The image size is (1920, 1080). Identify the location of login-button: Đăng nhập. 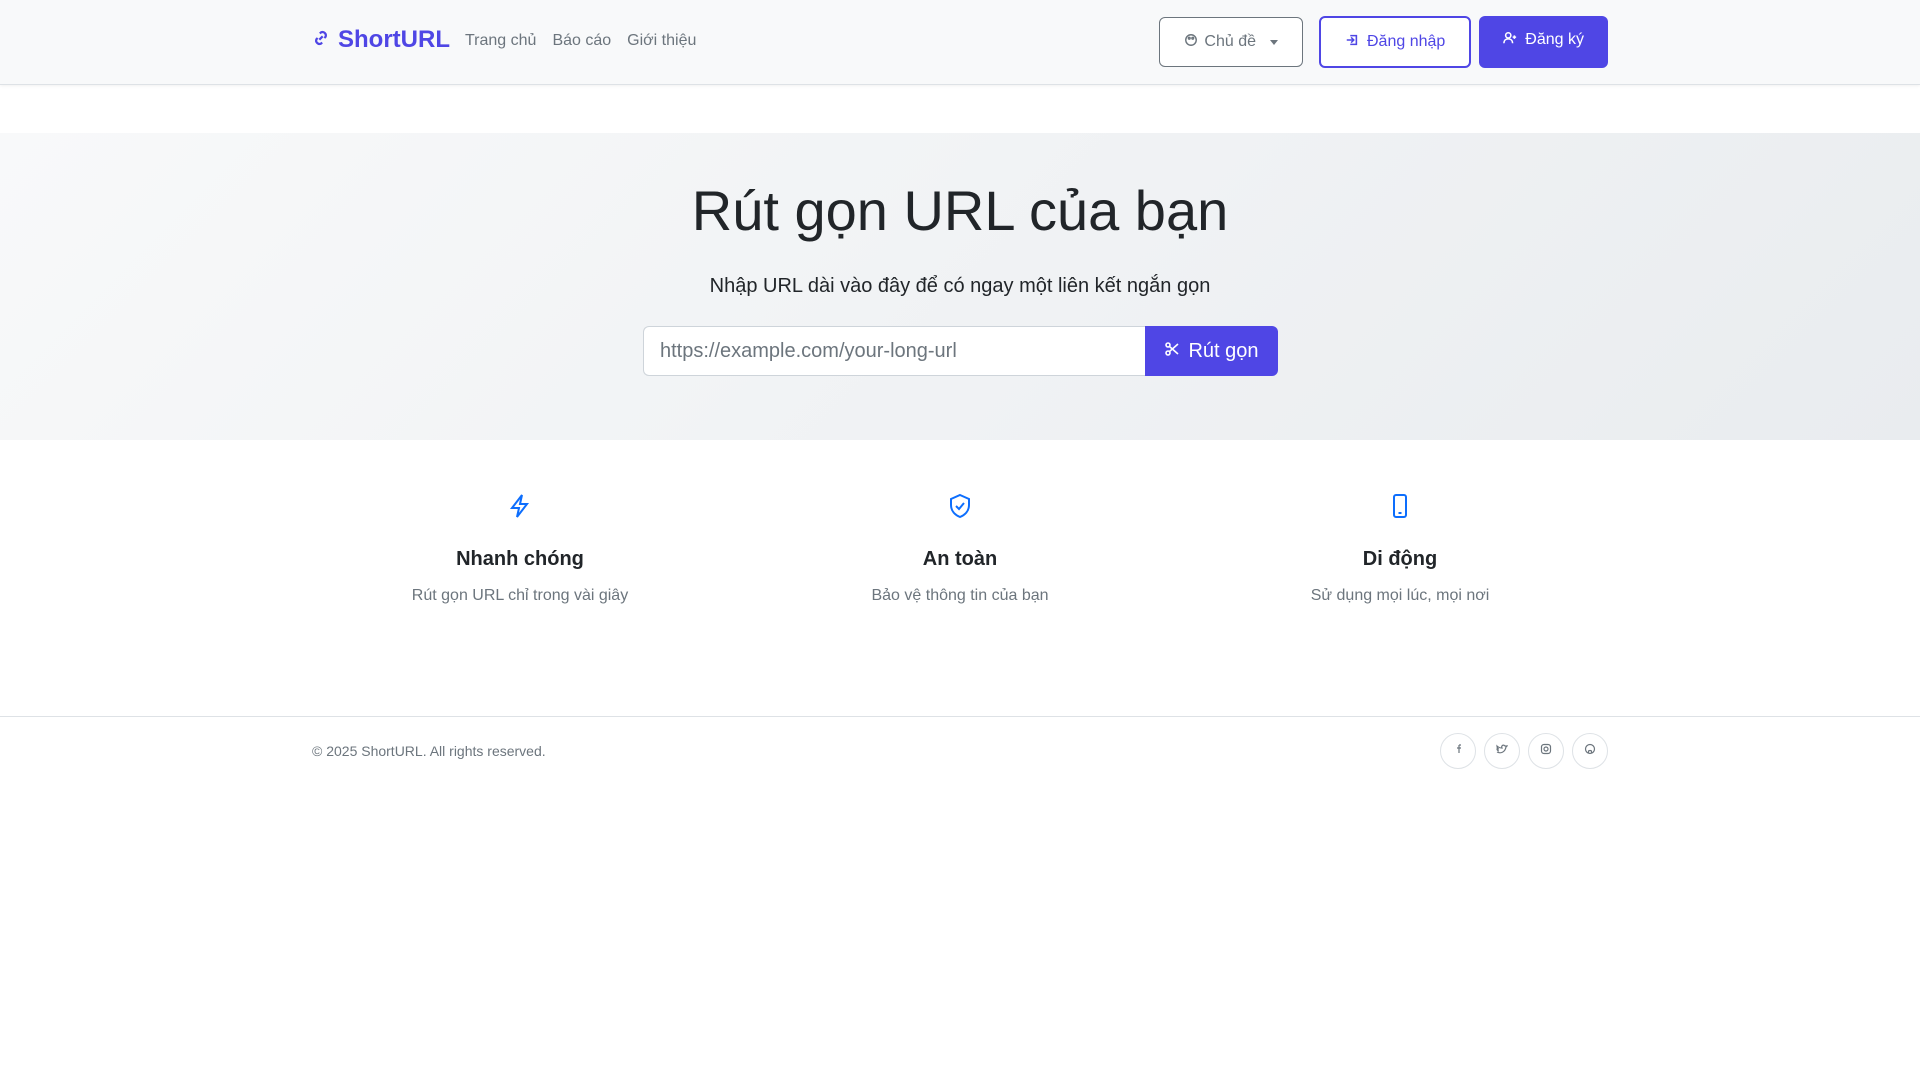
(1395, 42).